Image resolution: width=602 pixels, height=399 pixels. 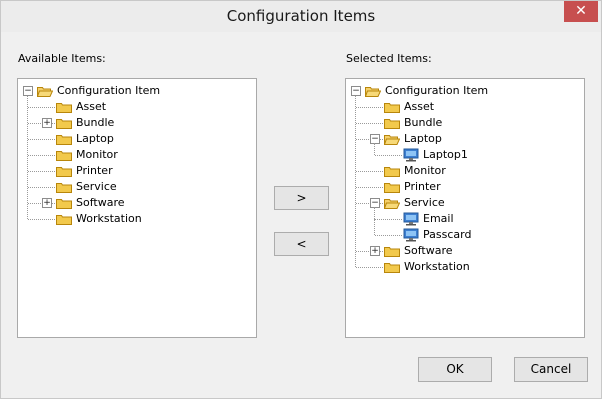 I want to click on close-button: ✕, so click(x=581, y=11).